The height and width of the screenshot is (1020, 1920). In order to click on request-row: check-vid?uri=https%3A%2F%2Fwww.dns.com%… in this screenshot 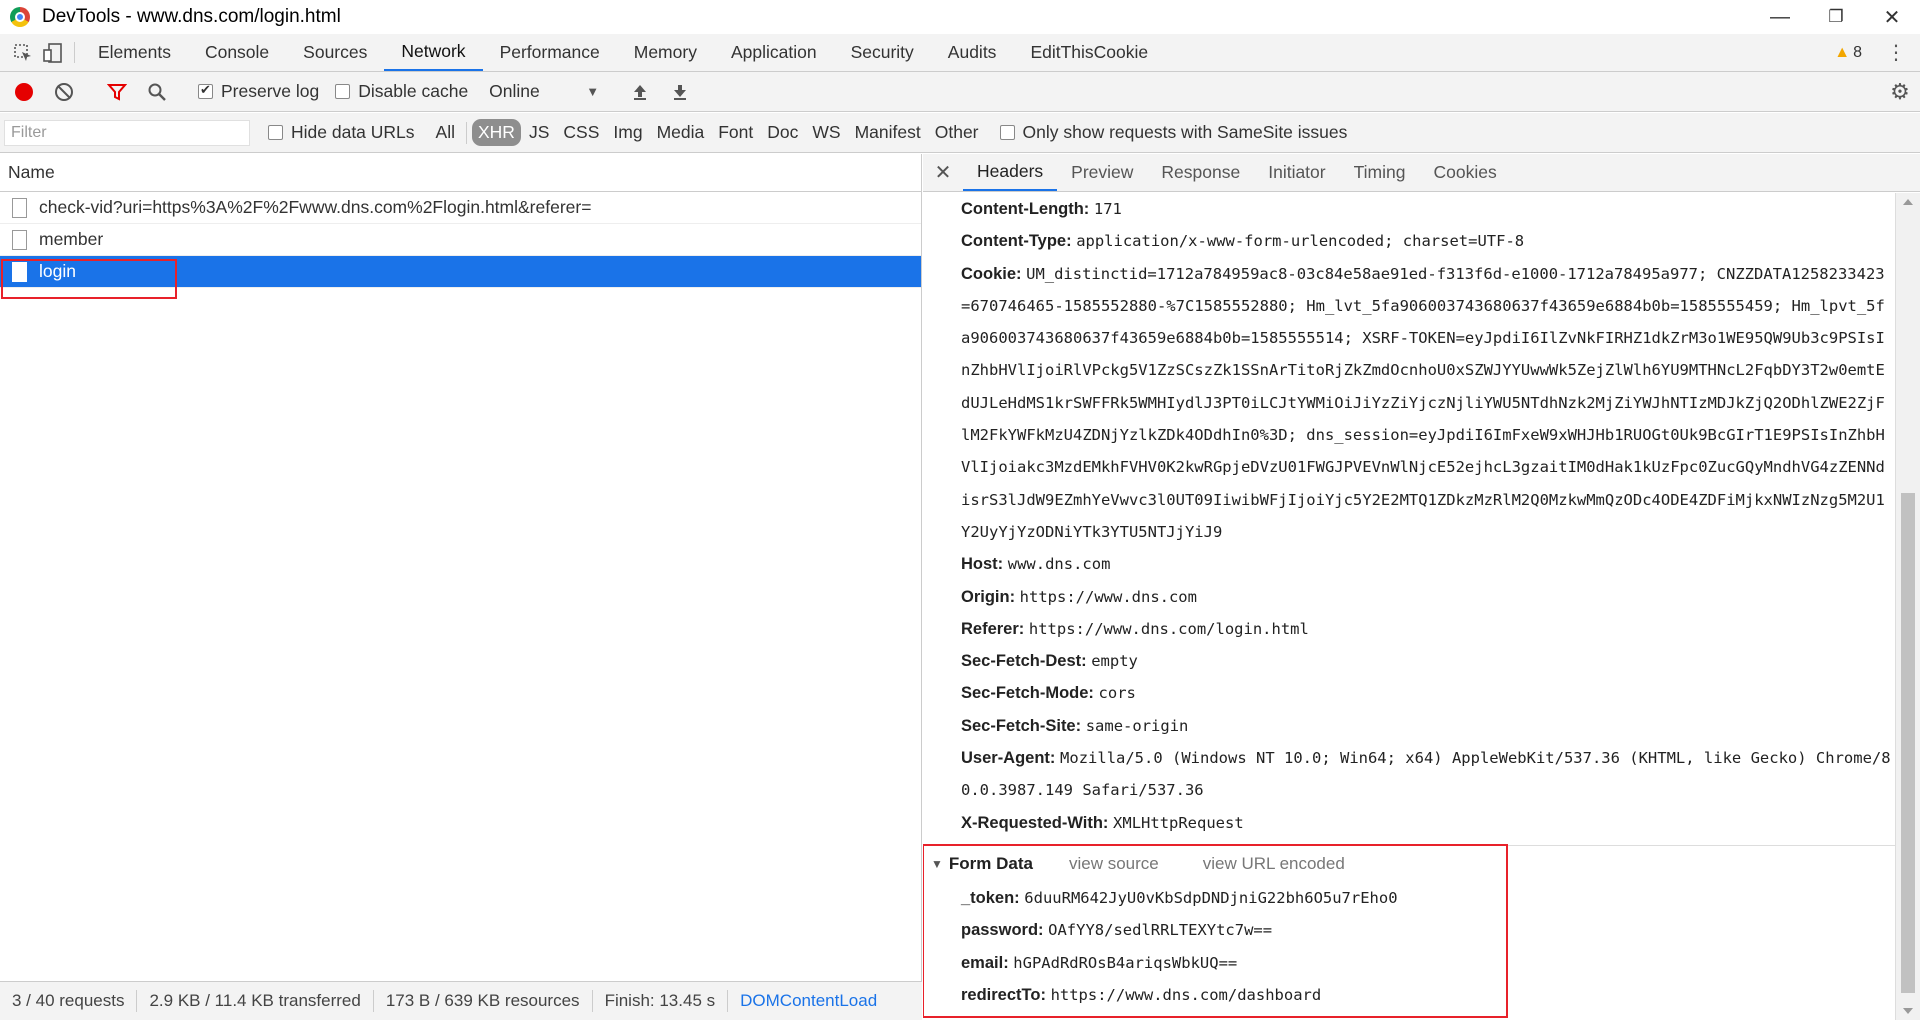, I will do `click(460, 208)`.